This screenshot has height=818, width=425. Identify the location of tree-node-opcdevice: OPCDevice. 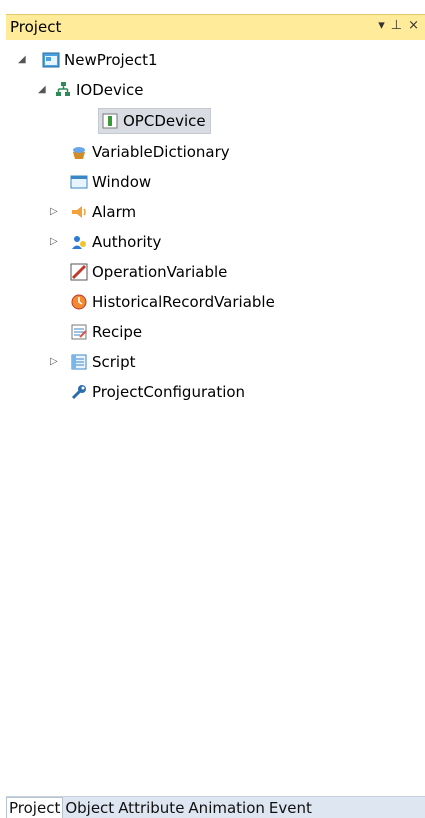
(154, 121).